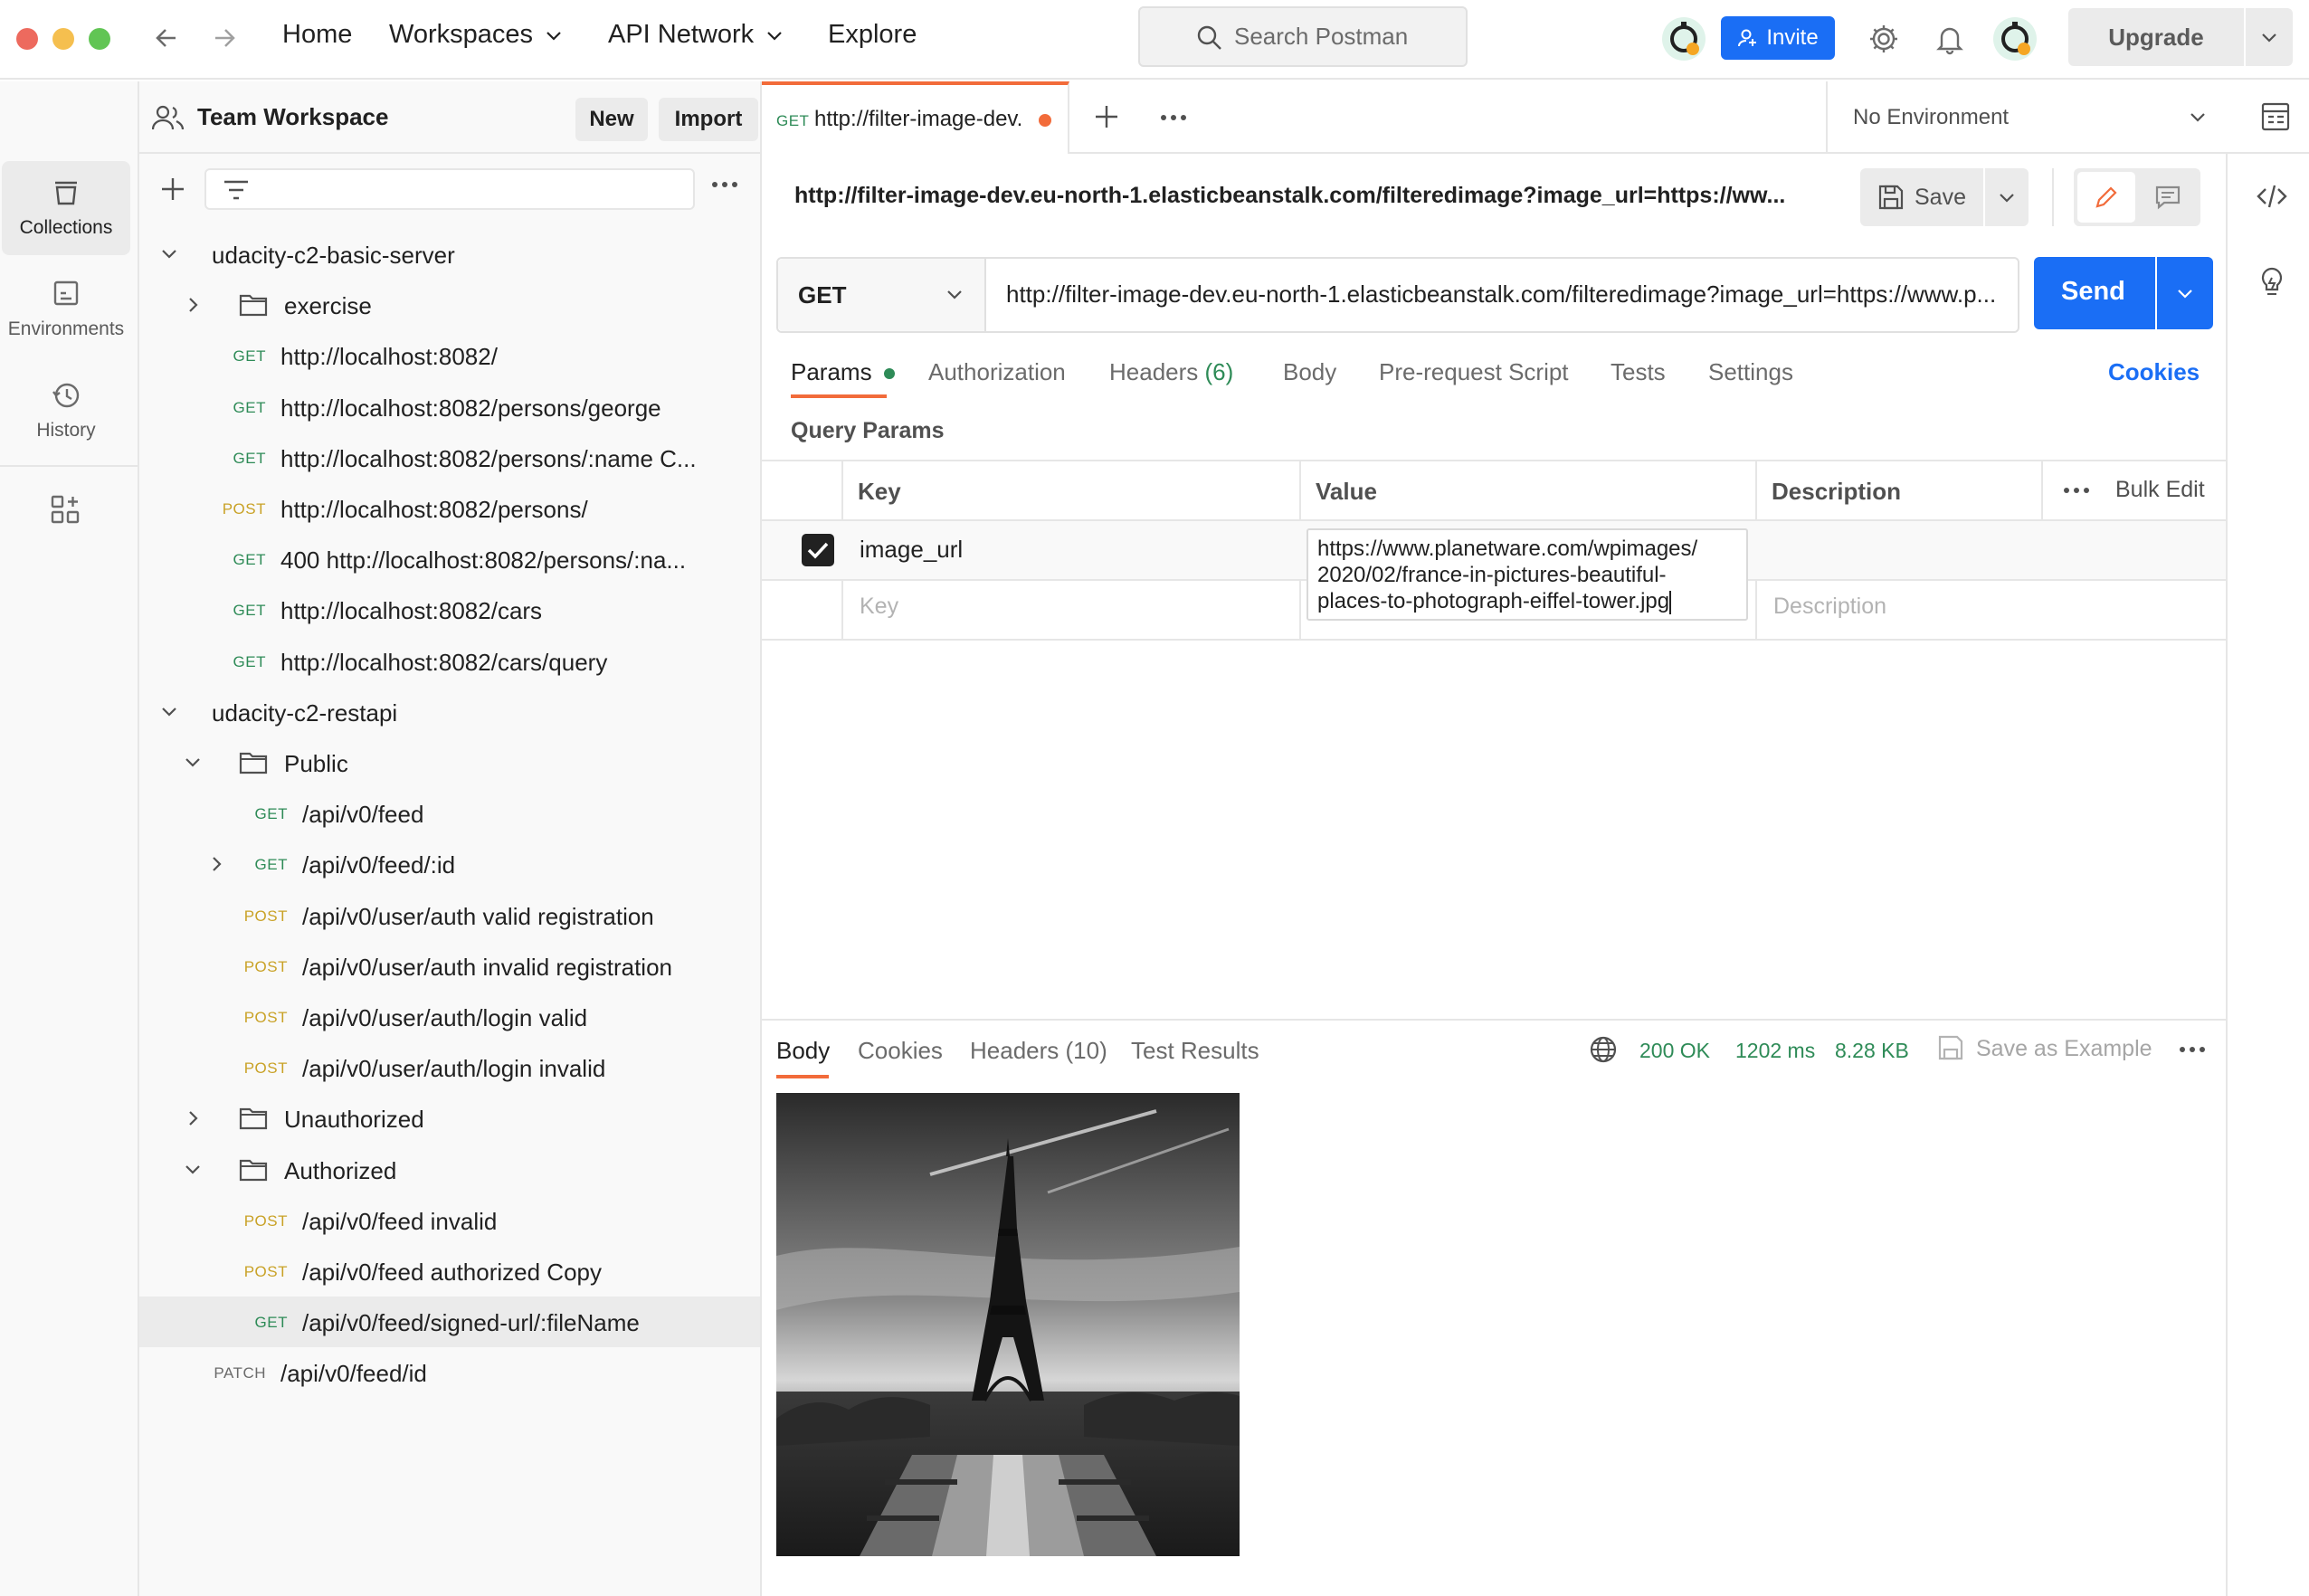  Describe the element at coordinates (1950, 39) in the screenshot. I see `notifications-bell-icon` at that location.